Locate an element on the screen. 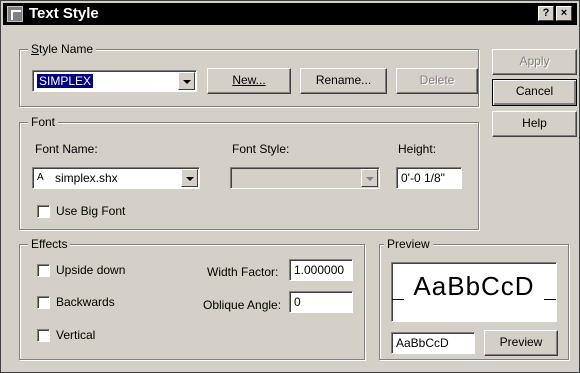  oblique-angle-value: 0 is located at coordinates (297, 302).